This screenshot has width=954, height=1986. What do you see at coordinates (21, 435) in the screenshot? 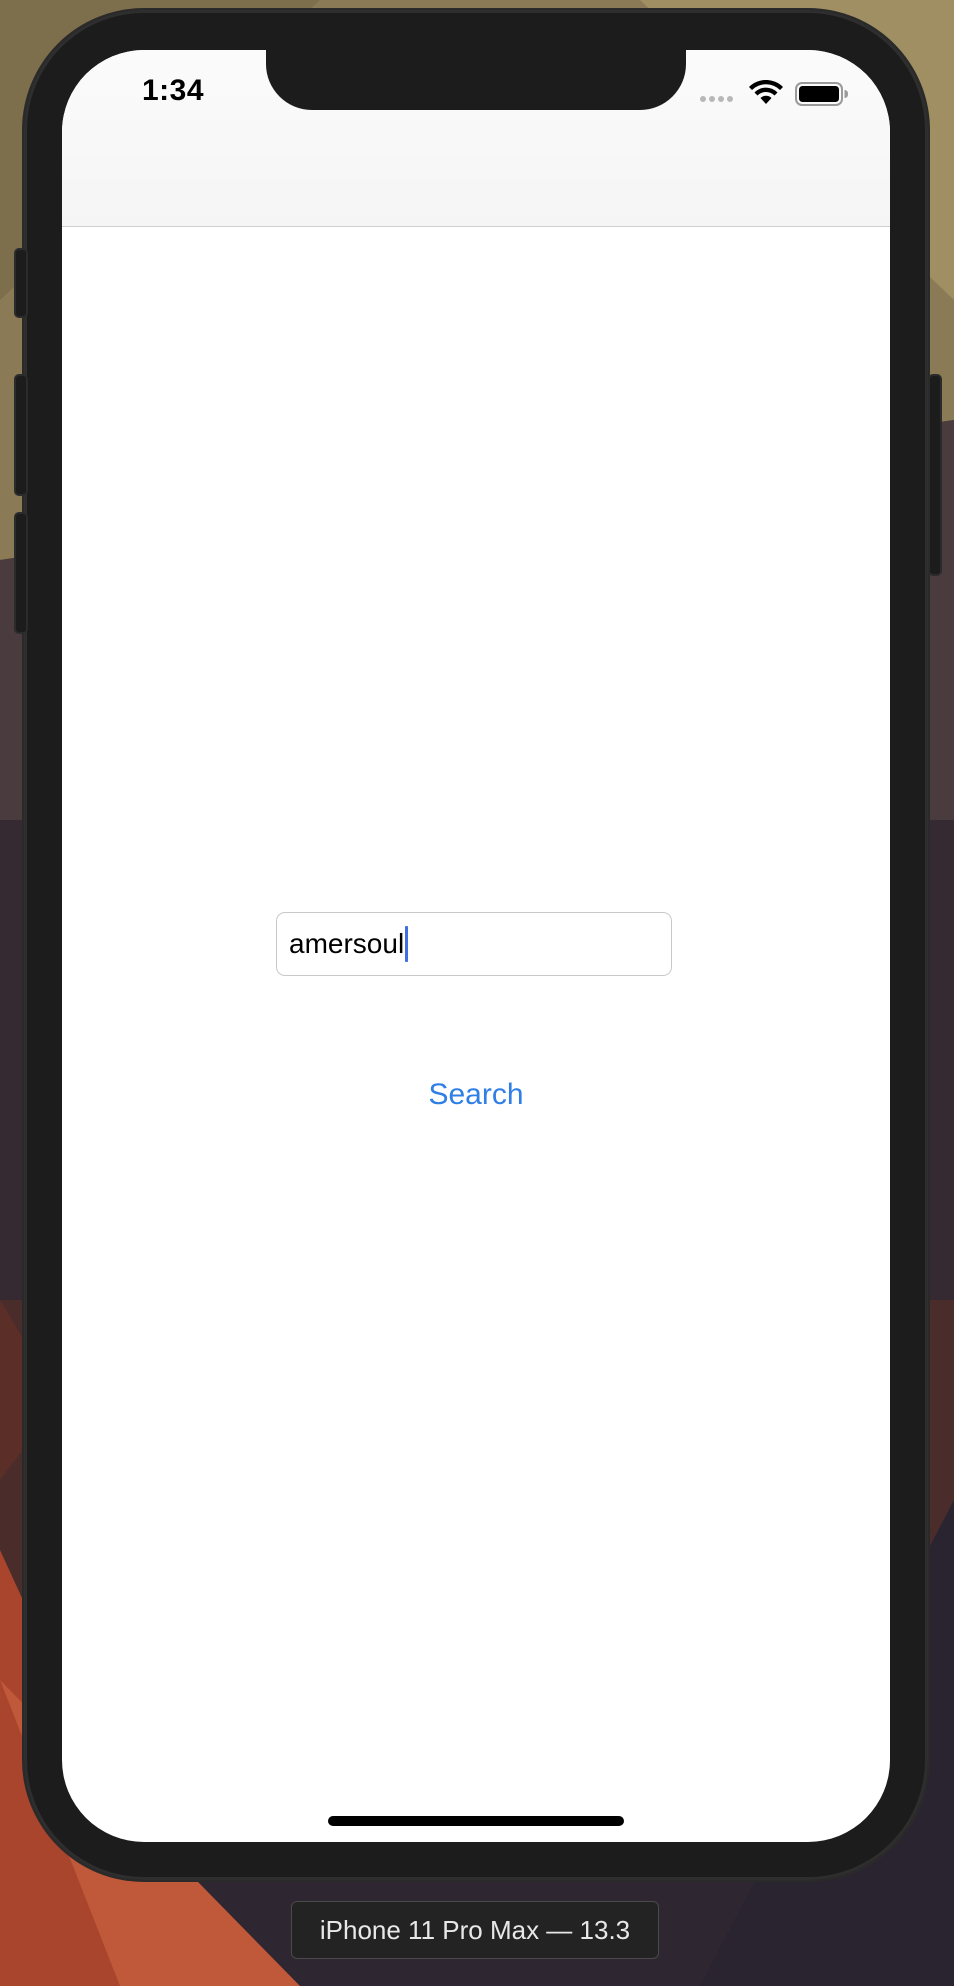
I see `volume-up-button` at bounding box center [21, 435].